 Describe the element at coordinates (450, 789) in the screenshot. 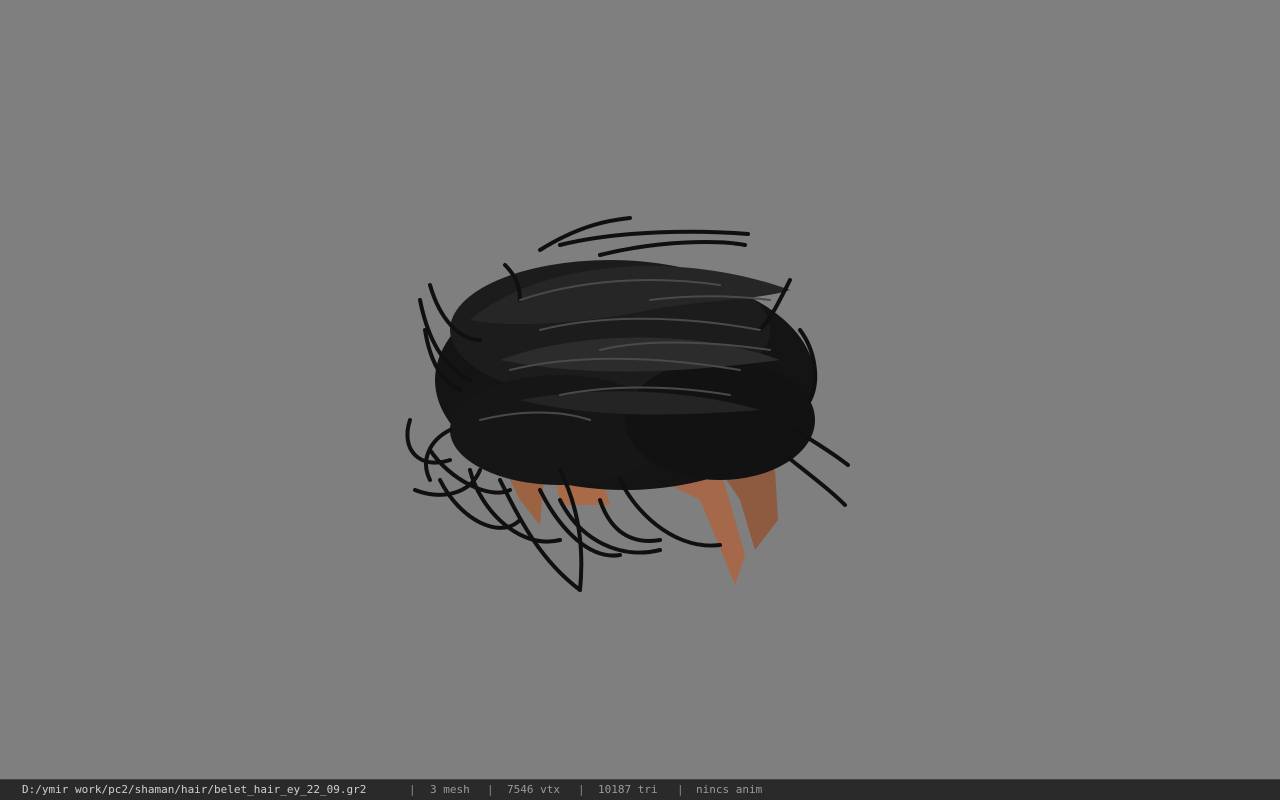

I see `mesh-count: 3 mesh` at that location.